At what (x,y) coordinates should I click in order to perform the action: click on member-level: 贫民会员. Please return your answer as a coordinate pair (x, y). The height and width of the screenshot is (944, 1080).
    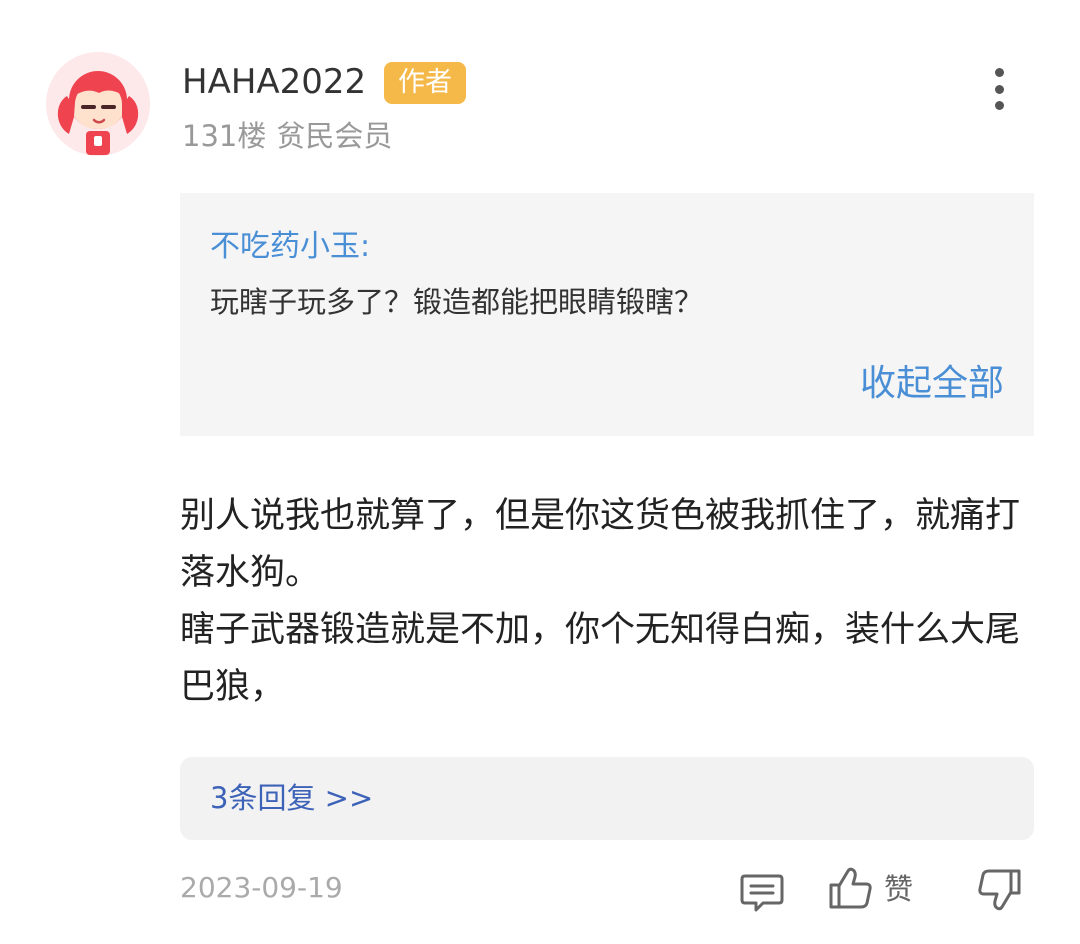
    Looking at the image, I should click on (334, 136).